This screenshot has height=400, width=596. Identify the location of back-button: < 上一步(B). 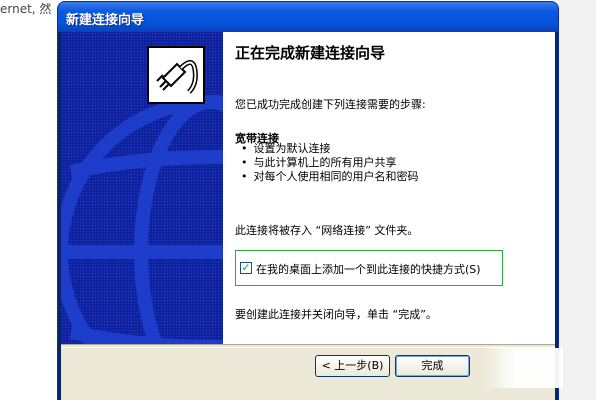
(352, 366).